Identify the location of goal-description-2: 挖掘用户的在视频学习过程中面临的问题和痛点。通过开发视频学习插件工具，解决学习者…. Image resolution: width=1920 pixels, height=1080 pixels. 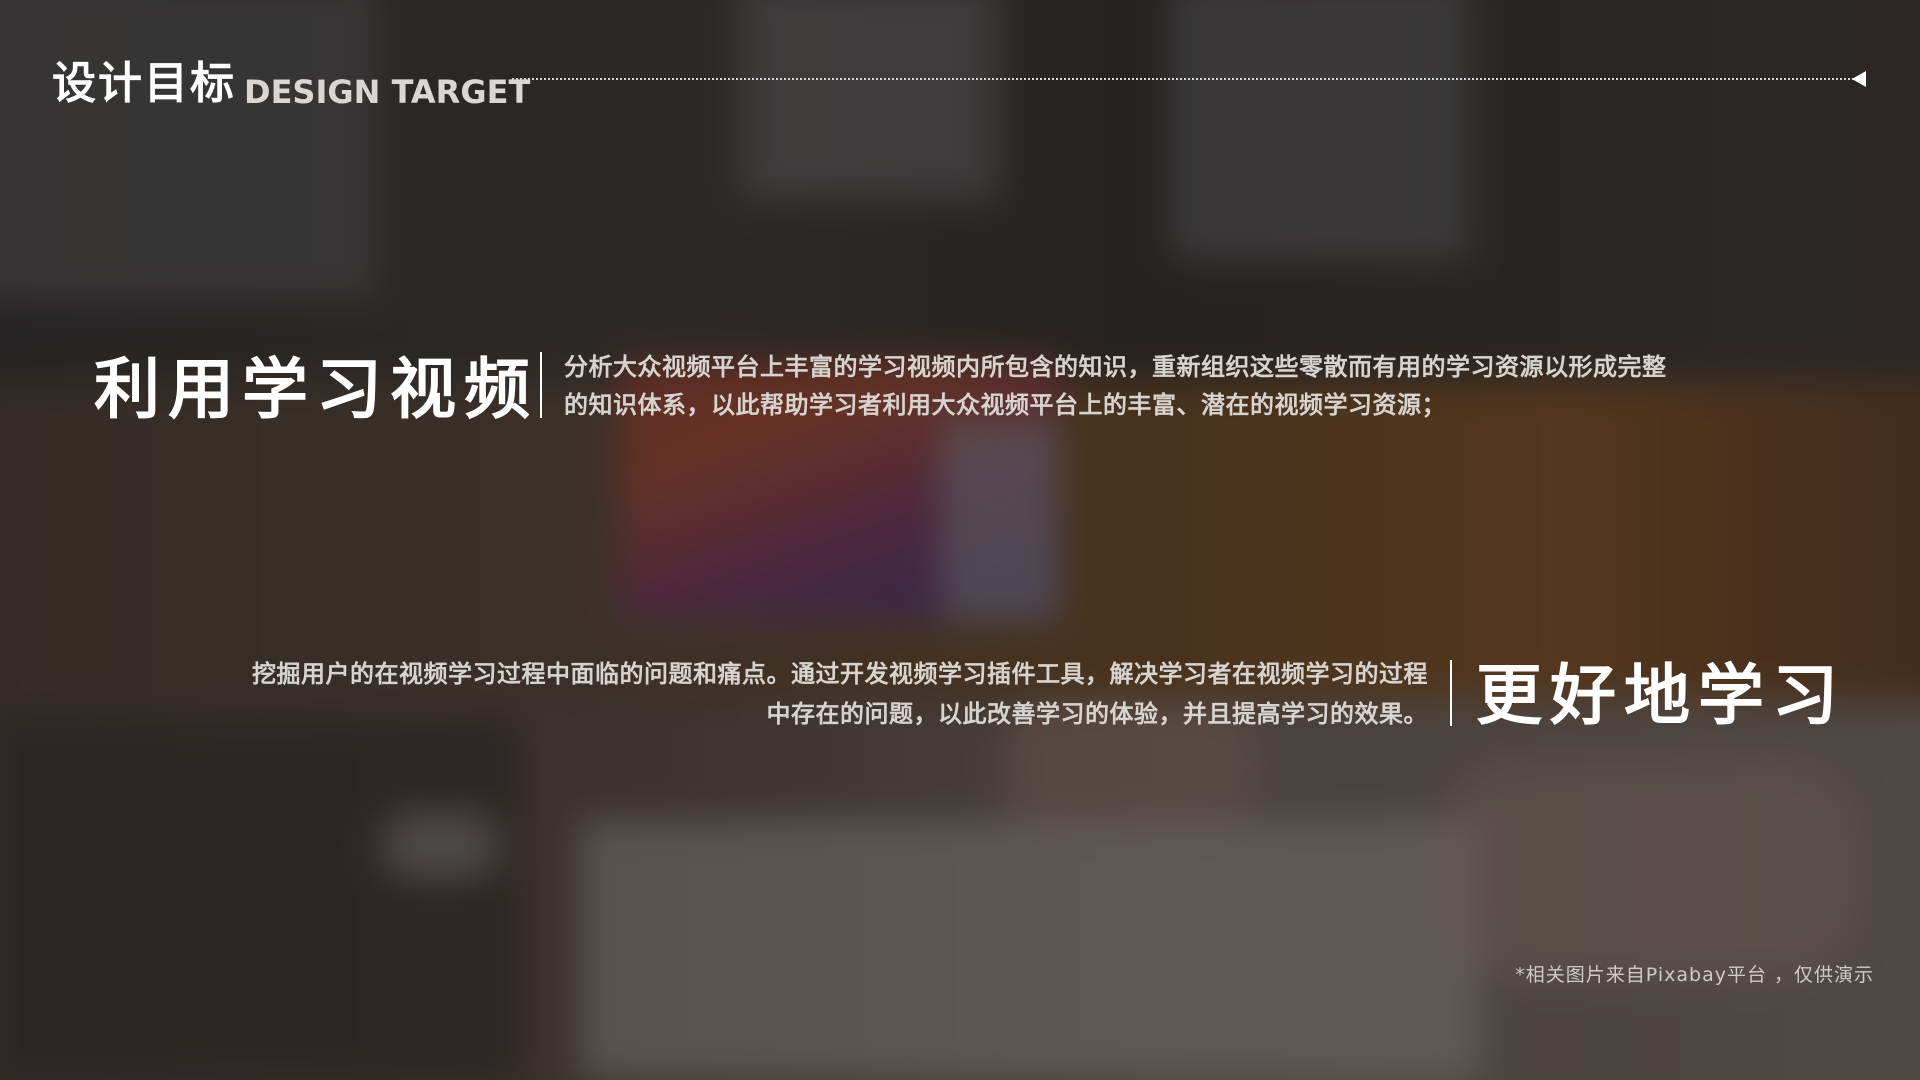
(762, 694).